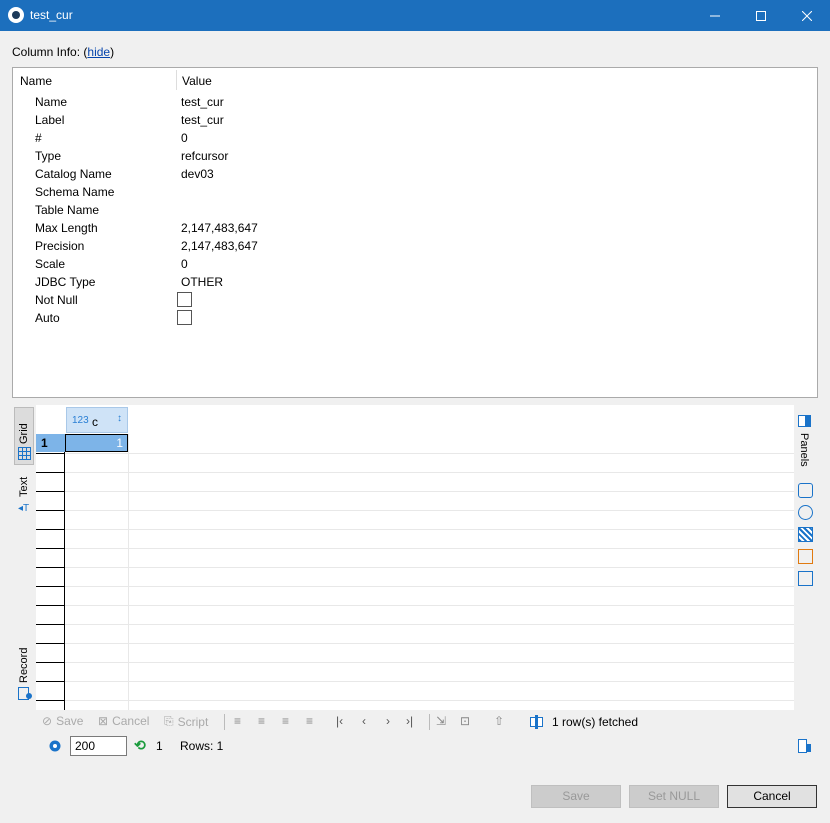 Image resolution: width=830 pixels, height=823 pixels. What do you see at coordinates (50, 572) in the screenshot?
I see `row-number-column` at bounding box center [50, 572].